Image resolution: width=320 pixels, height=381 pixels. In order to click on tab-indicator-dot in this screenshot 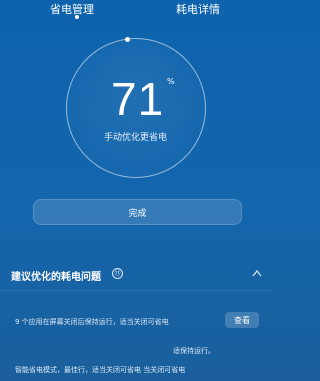, I will do `click(77, 17)`.